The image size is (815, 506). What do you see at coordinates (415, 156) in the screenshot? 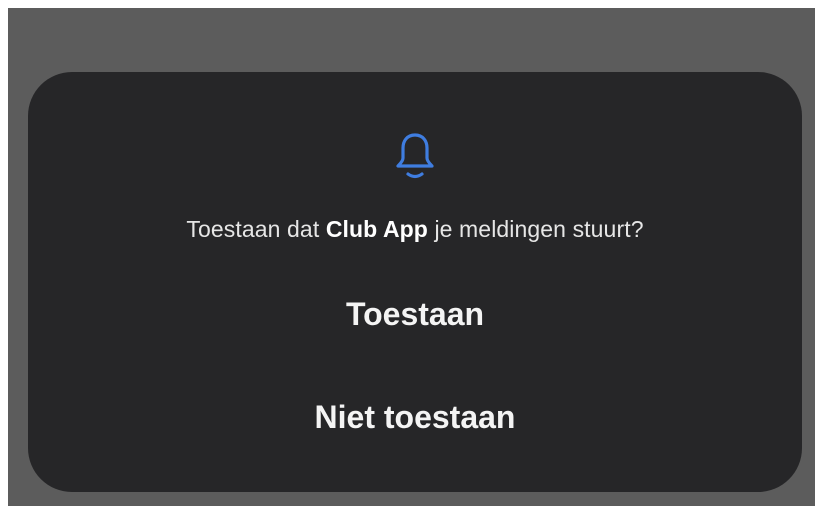
I see `bell-icon` at bounding box center [415, 156].